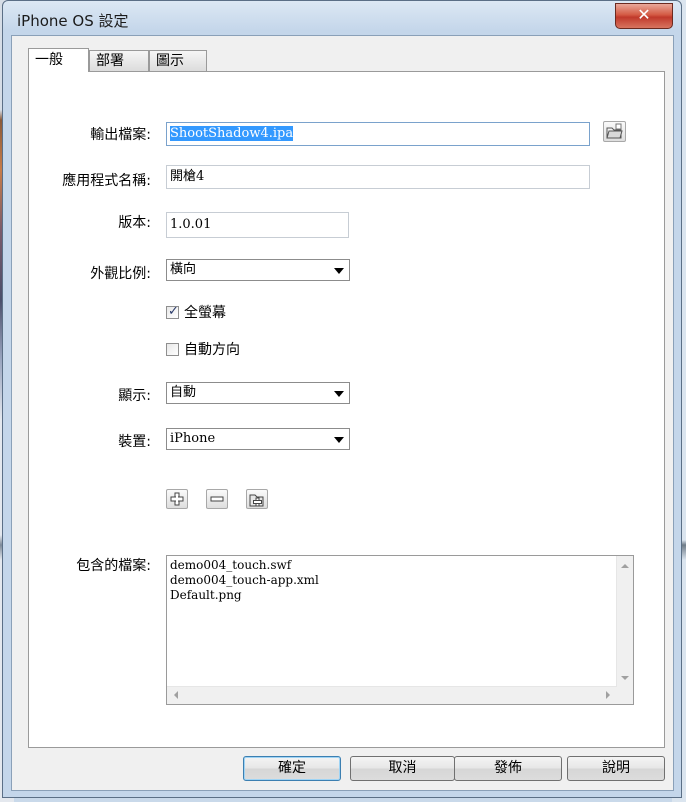 The image size is (686, 802). What do you see at coordinates (191, 224) in the screenshot?
I see `version-value: 1.0.01` at bounding box center [191, 224].